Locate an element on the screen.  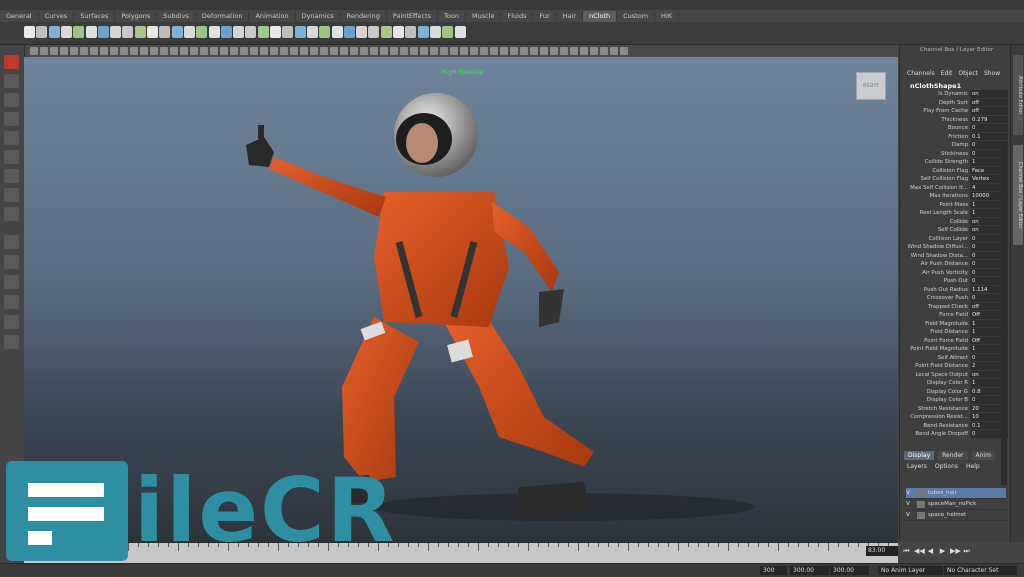
attribute-row: Air Push Vorticity 0 is located at coordinates (956, 272).